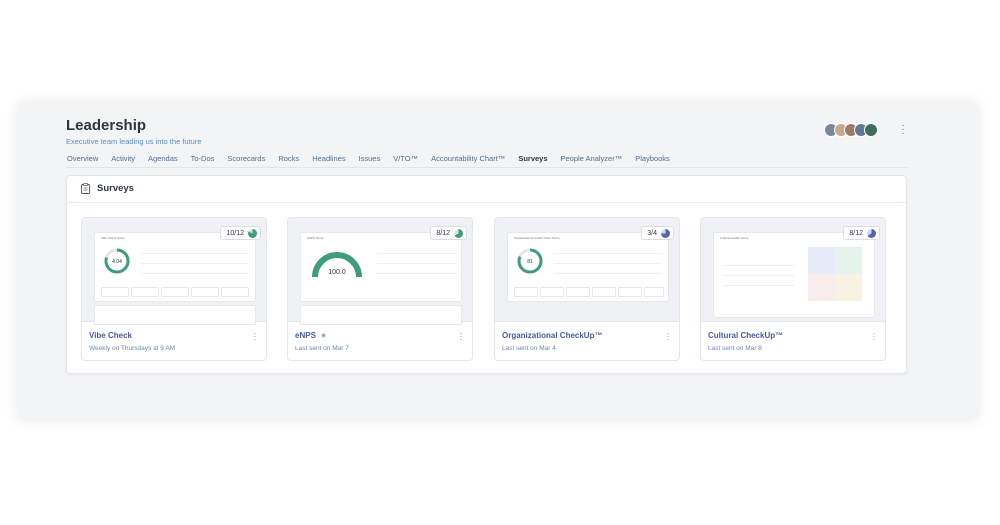 The image size is (1000, 525). I want to click on score-ring: 4.04, so click(117, 261).